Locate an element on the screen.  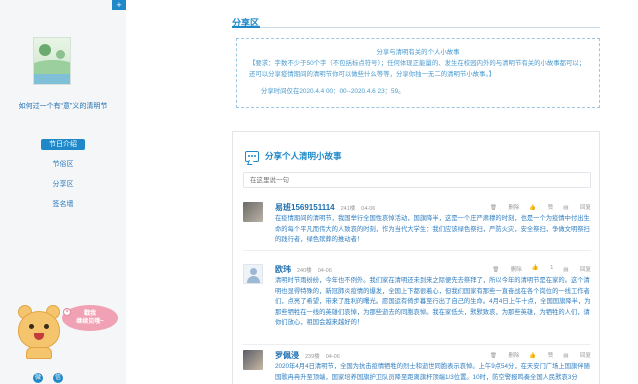
nav-item-signature-wall: 签名墙 is located at coordinates (63, 204).